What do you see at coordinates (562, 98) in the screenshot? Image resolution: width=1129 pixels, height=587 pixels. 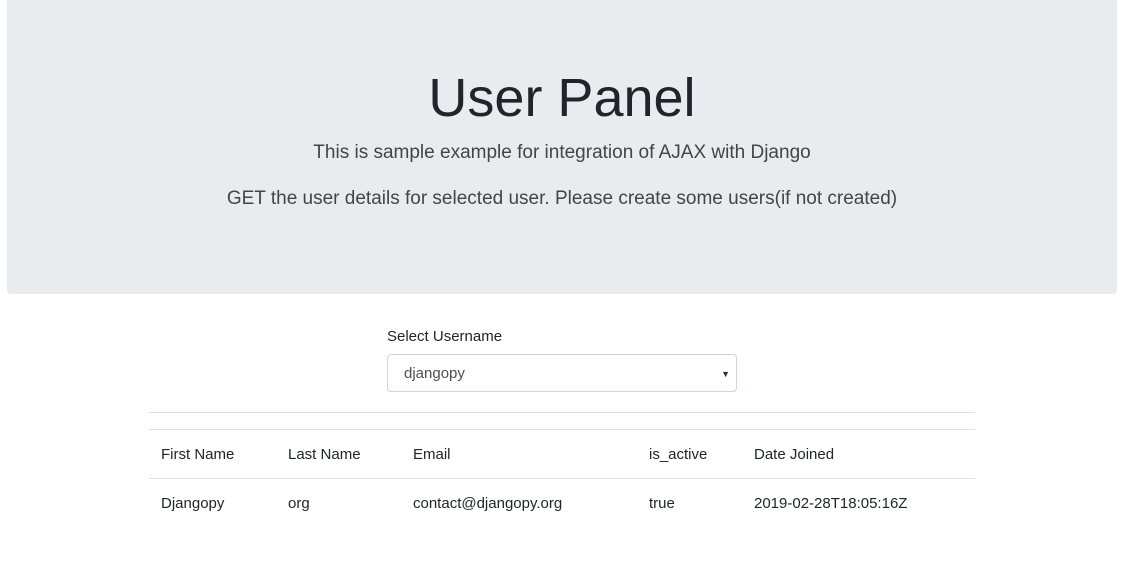 I see `page-title: User Panel` at bounding box center [562, 98].